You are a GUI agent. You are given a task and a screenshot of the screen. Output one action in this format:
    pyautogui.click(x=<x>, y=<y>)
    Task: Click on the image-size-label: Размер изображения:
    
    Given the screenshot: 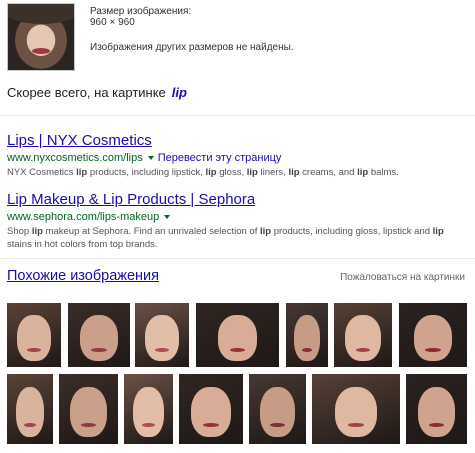 What is the action you would take?
    pyautogui.click(x=141, y=11)
    